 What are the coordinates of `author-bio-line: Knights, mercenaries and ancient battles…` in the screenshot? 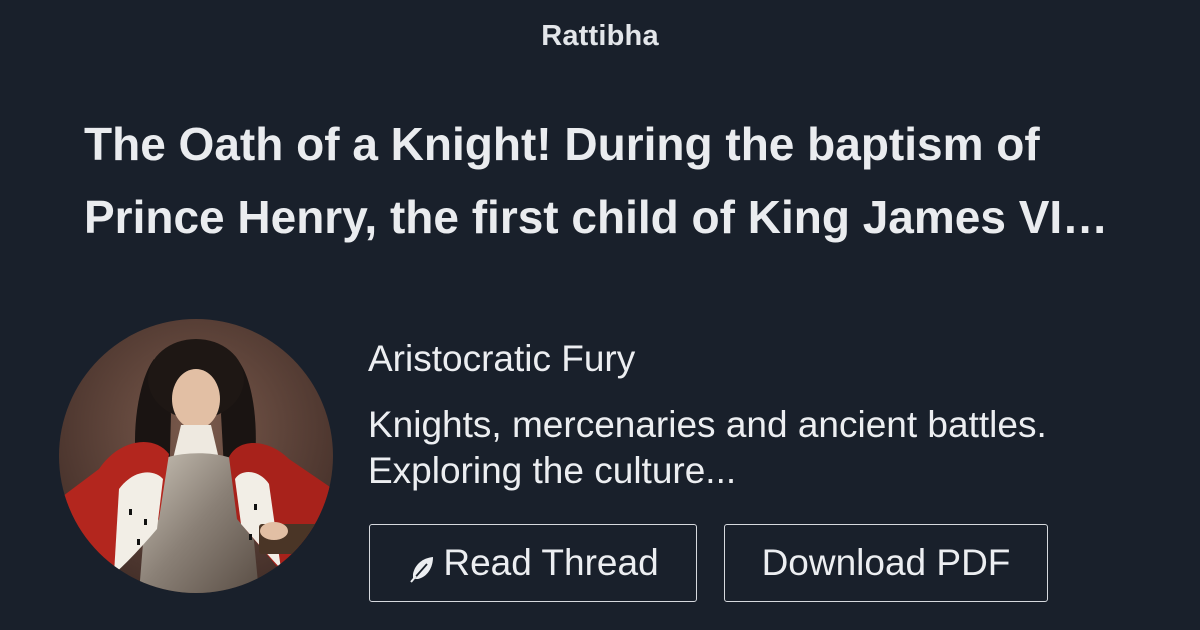 It's located at (707, 424).